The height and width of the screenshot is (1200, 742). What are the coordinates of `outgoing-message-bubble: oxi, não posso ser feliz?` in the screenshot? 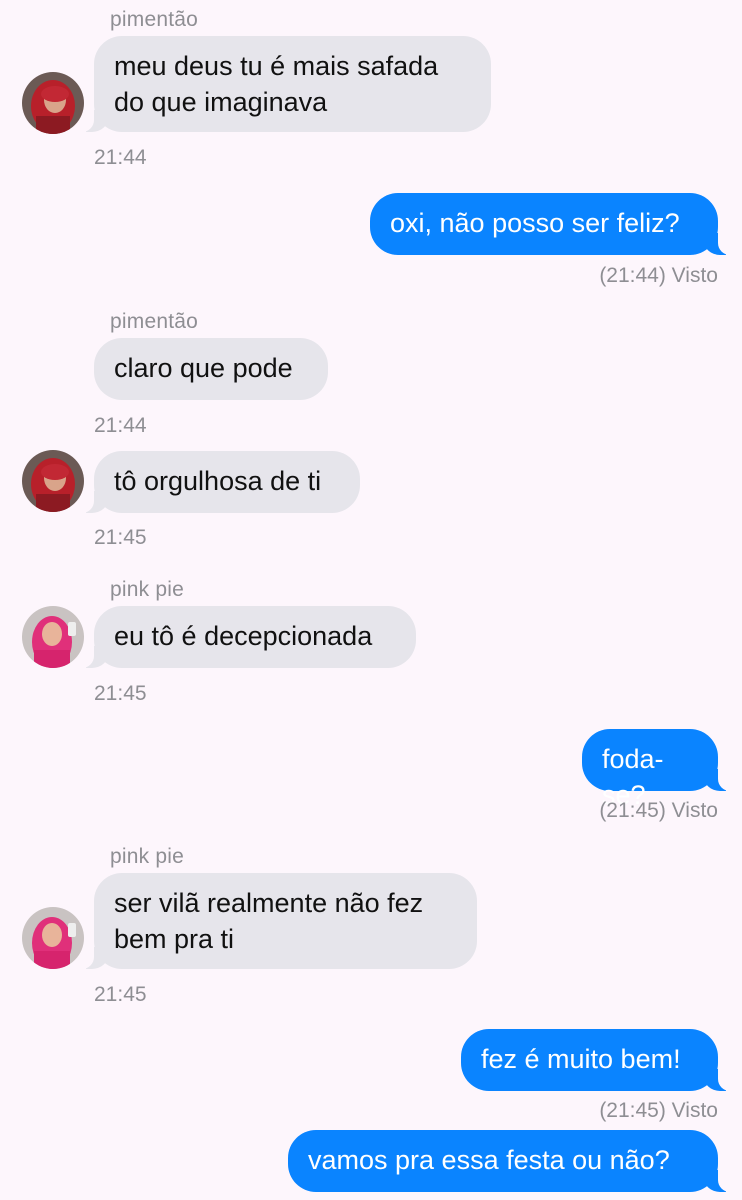 It's located at (551, 224).